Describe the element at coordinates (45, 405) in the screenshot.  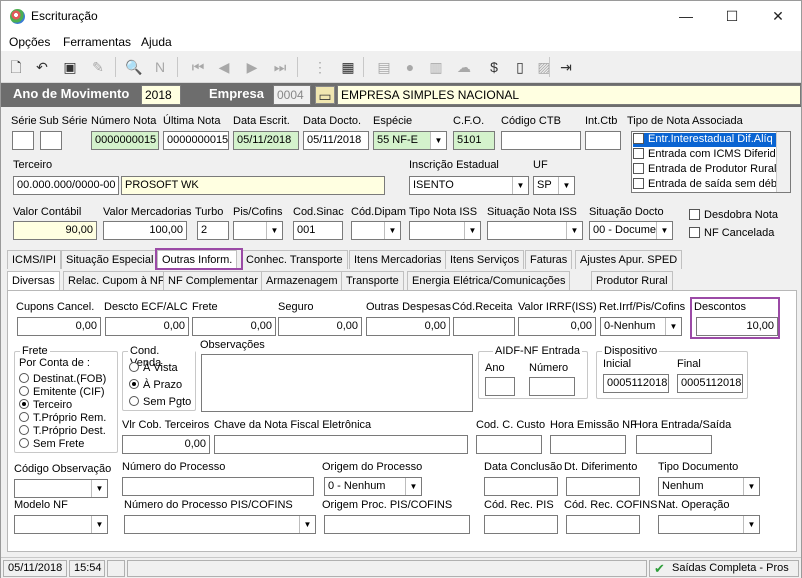
I see `frete-radio-terceiro: Terceiro` at that location.